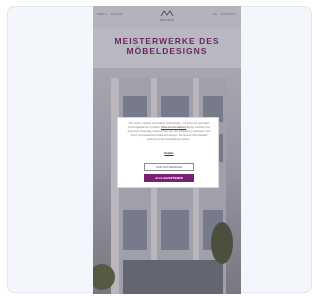  I want to click on accept-cookies-button: ALLE AKZEPTIEREN, so click(169, 178).